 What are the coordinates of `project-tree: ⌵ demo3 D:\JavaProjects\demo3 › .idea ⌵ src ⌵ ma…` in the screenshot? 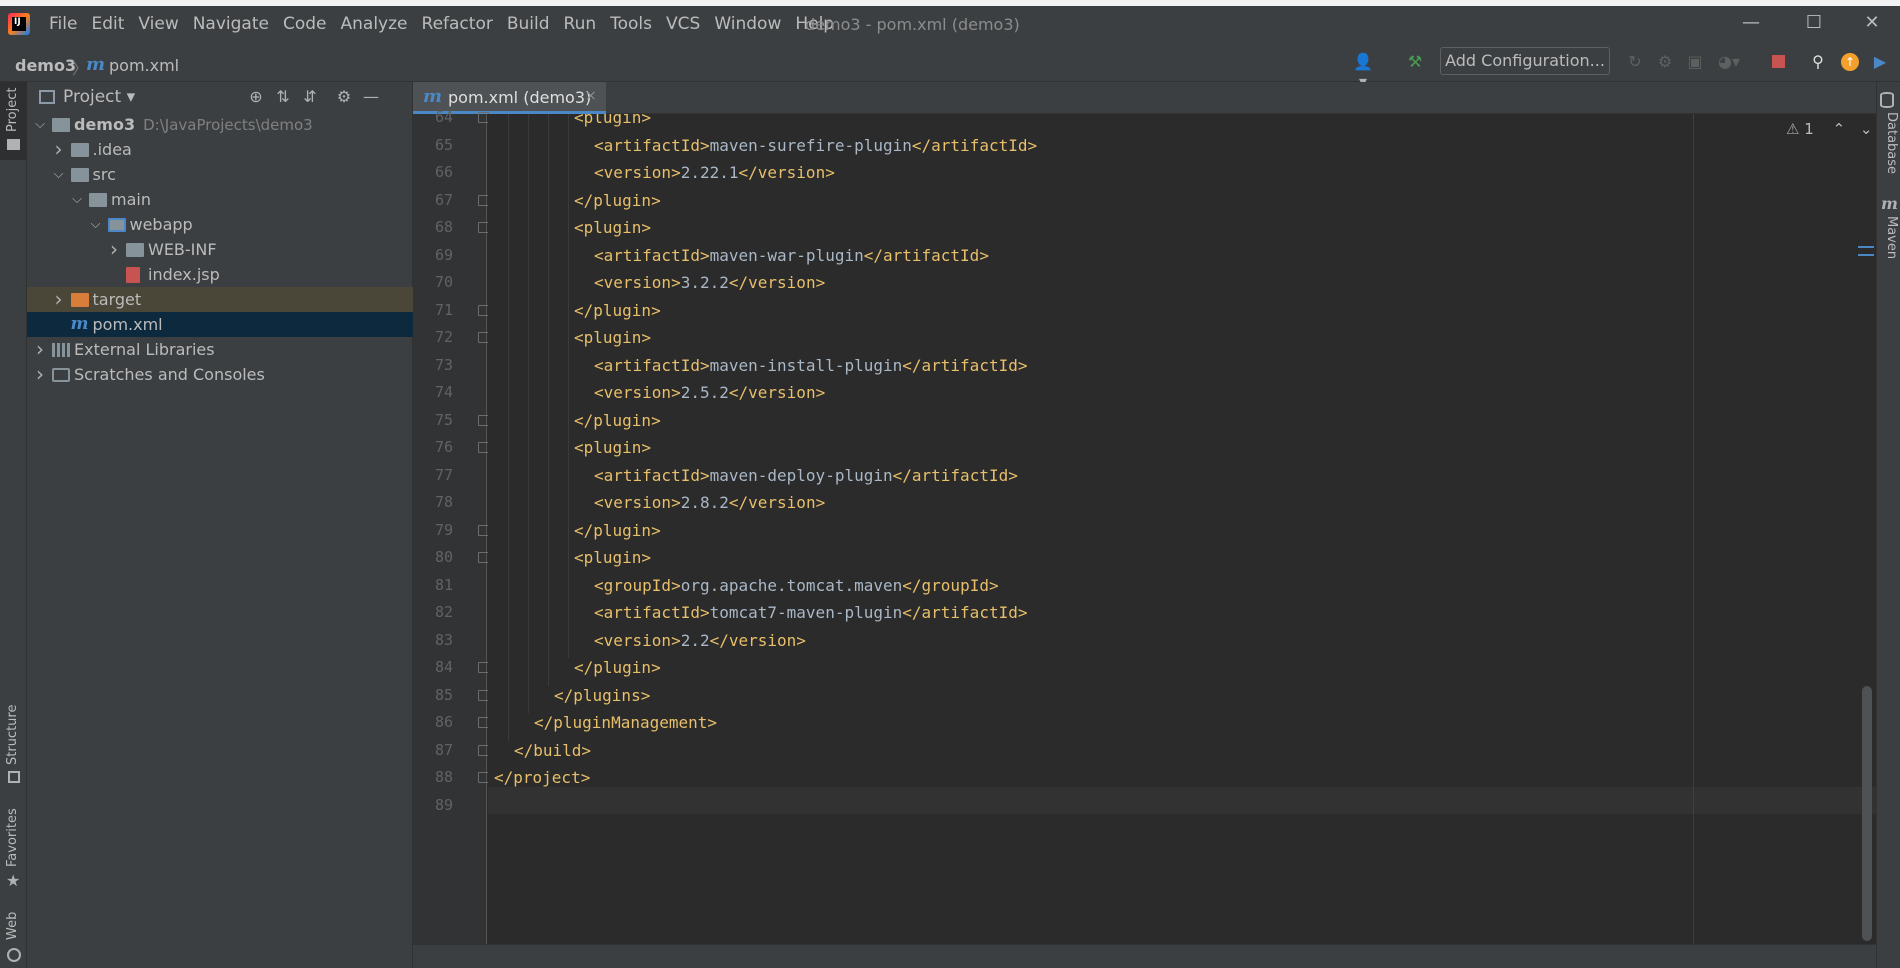 It's located at (220, 249).